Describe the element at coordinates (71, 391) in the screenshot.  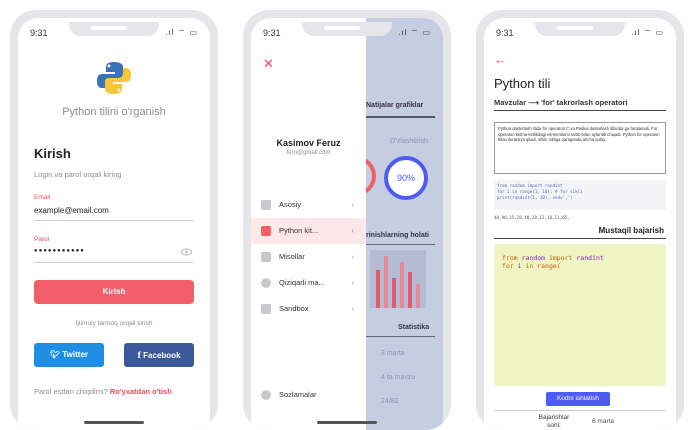
I see `forgot-password-text: Parol esdan chiqdimi?` at that location.